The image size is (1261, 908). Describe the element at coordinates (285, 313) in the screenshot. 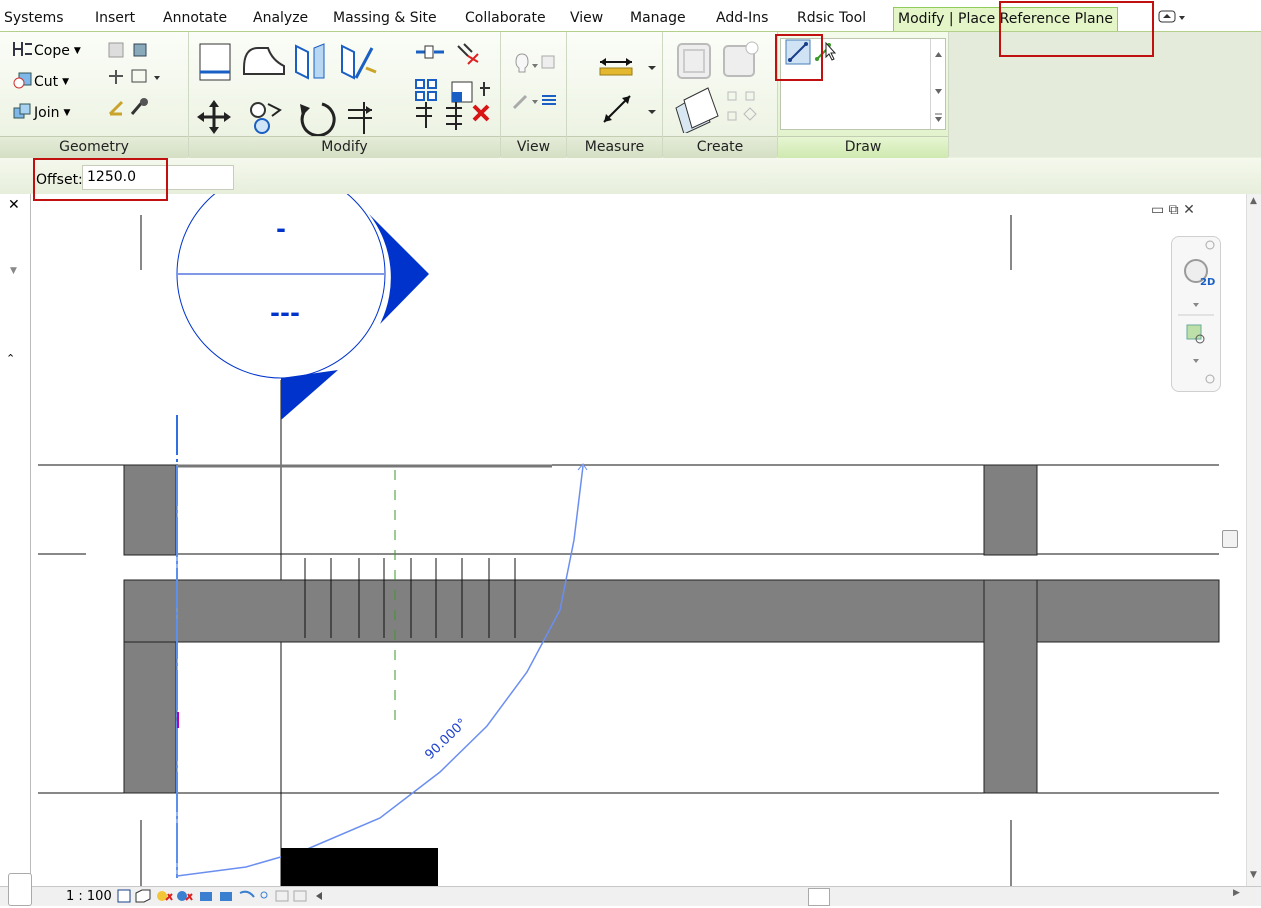

I see `section-tag-bottom: ---` at that location.